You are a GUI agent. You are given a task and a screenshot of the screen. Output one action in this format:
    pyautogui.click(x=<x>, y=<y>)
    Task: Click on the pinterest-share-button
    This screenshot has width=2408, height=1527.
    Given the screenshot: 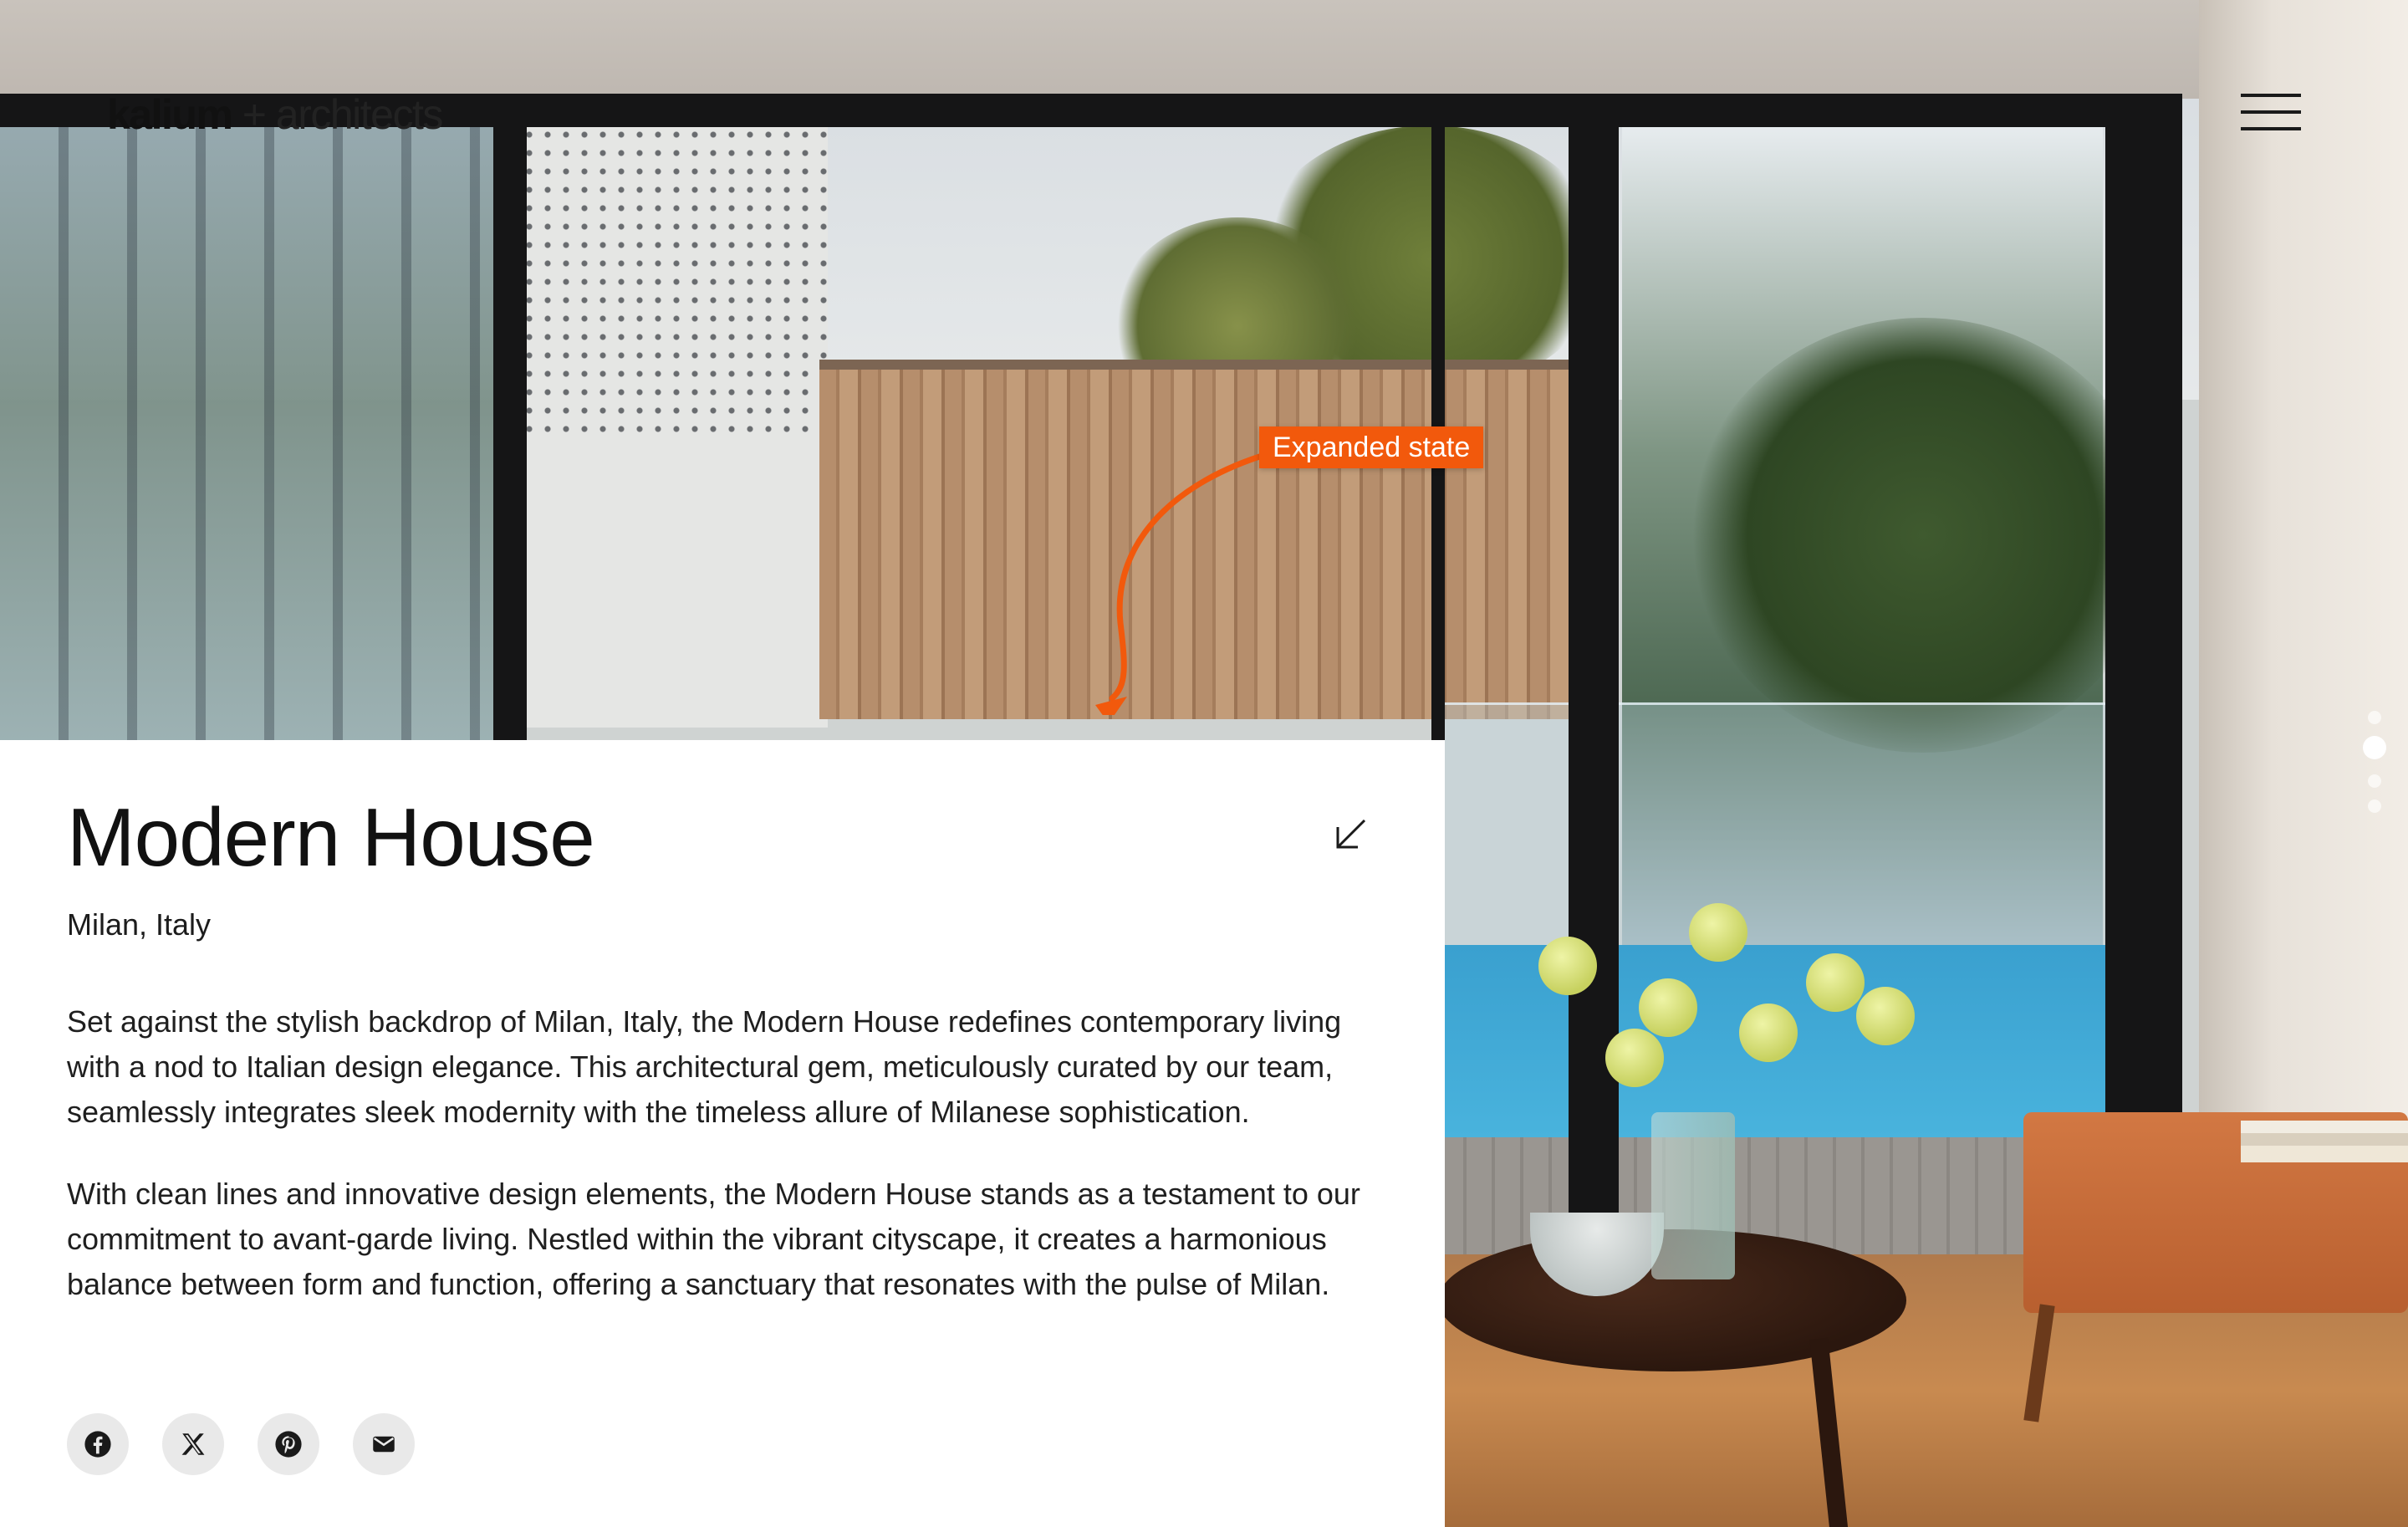 What is the action you would take?
    pyautogui.click(x=289, y=1444)
    